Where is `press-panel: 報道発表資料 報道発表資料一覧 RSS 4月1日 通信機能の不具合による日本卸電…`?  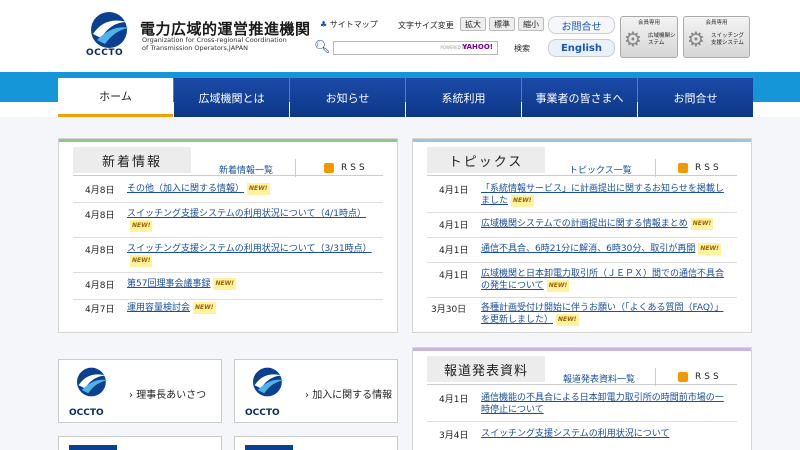
press-panel: 報道発表資料 報道発表資料一覧 RSS 4月1日 通信機能の不具合による日本卸電… is located at coordinates (582, 398).